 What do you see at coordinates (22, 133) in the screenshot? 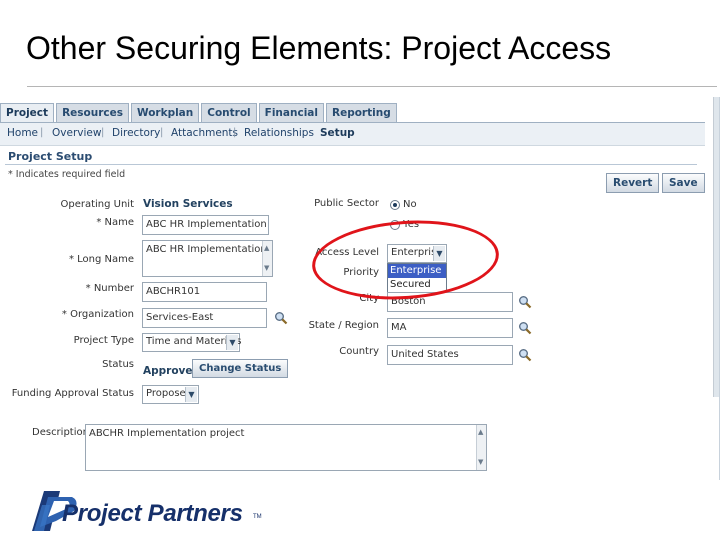
I see `subnav-home: Home` at bounding box center [22, 133].